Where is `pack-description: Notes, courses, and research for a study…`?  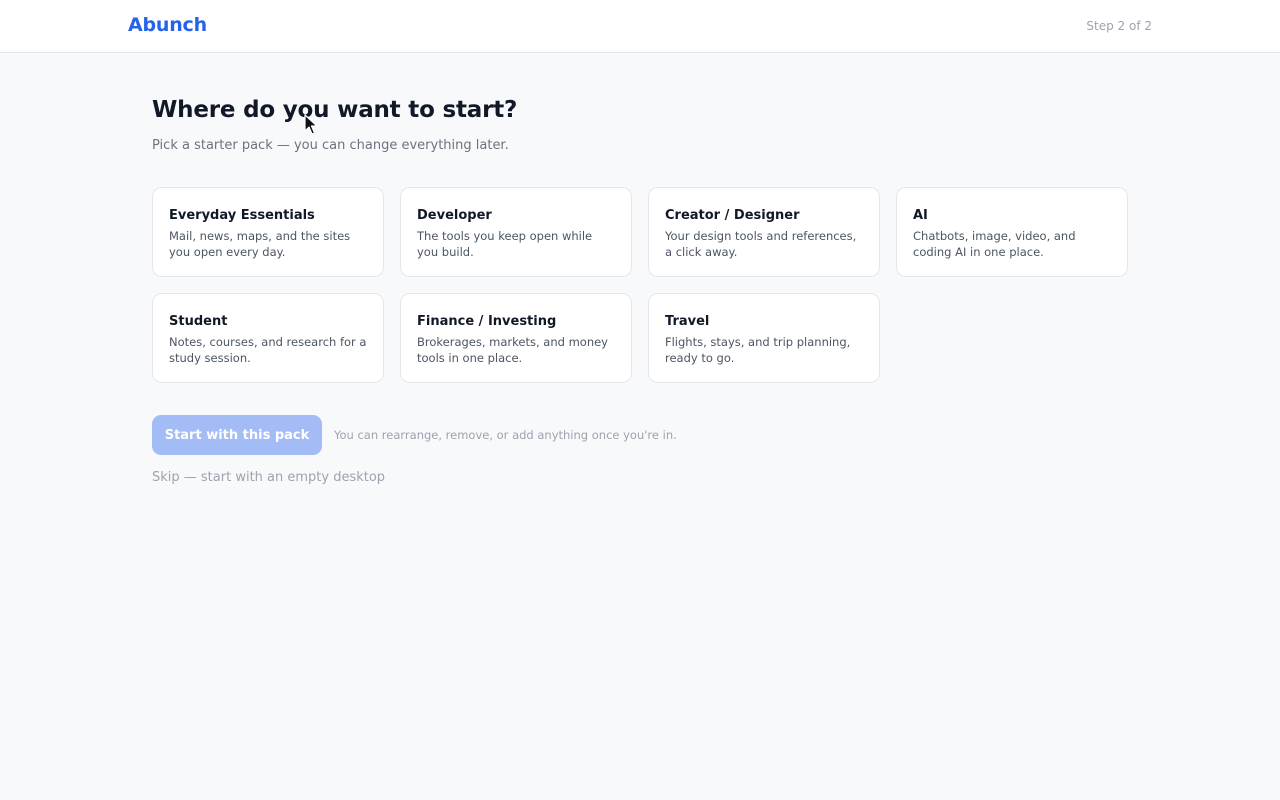
pack-description: Notes, courses, and research for a study… is located at coordinates (268, 350).